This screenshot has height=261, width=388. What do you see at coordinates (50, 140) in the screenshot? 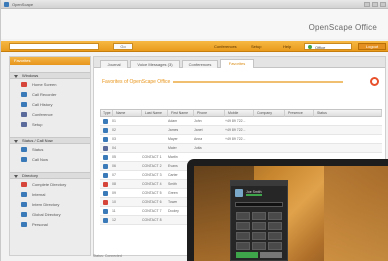
I see `sidebar-section-status: Status / Call Now` at bounding box center [50, 140].